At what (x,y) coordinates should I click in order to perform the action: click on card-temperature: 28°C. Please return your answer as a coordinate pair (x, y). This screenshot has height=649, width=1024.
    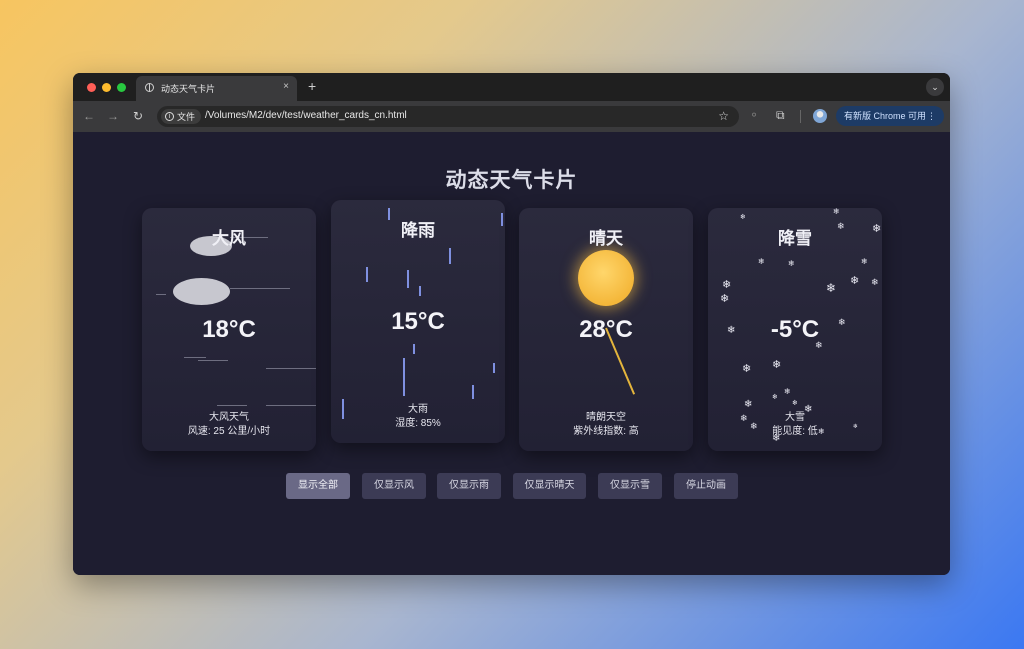
    Looking at the image, I should click on (606, 329).